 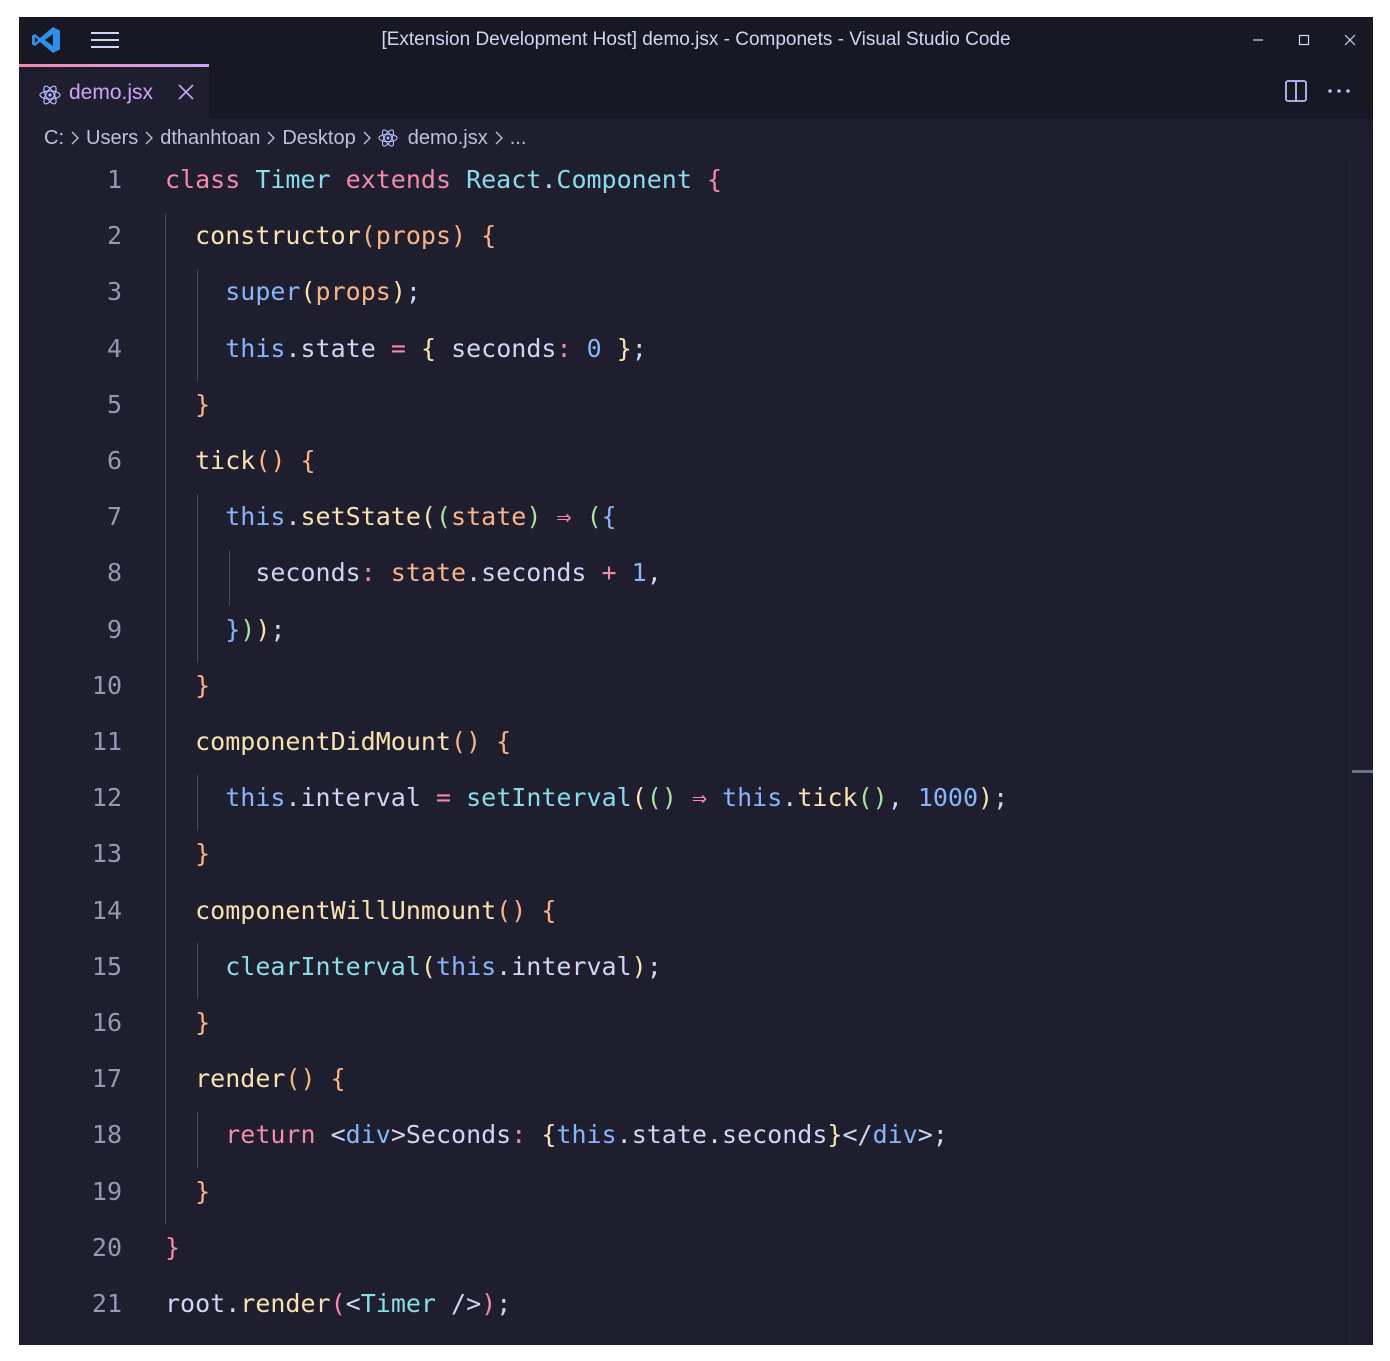 I want to click on line-number: 6, so click(x=114, y=460).